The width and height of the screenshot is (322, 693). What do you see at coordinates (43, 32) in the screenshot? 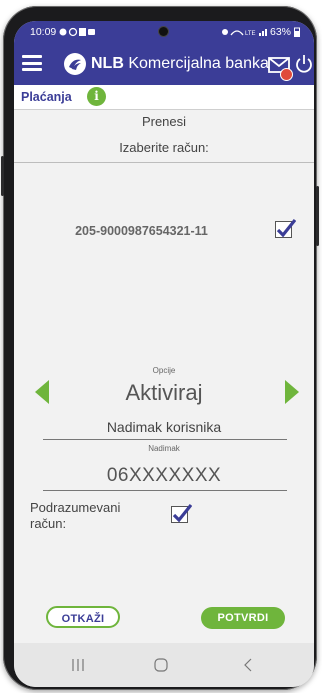
I see `status-time: 10:09` at bounding box center [43, 32].